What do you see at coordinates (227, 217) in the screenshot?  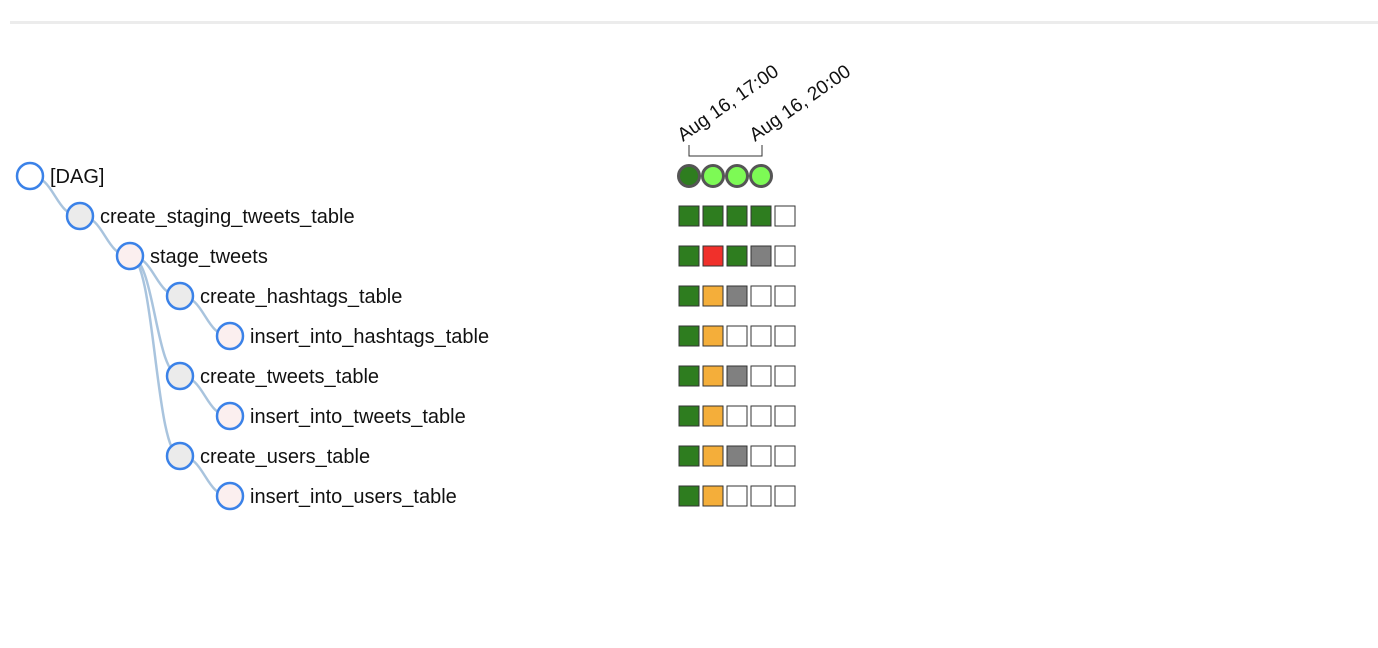 I see `task-label: create_staging_tweets_table` at bounding box center [227, 217].